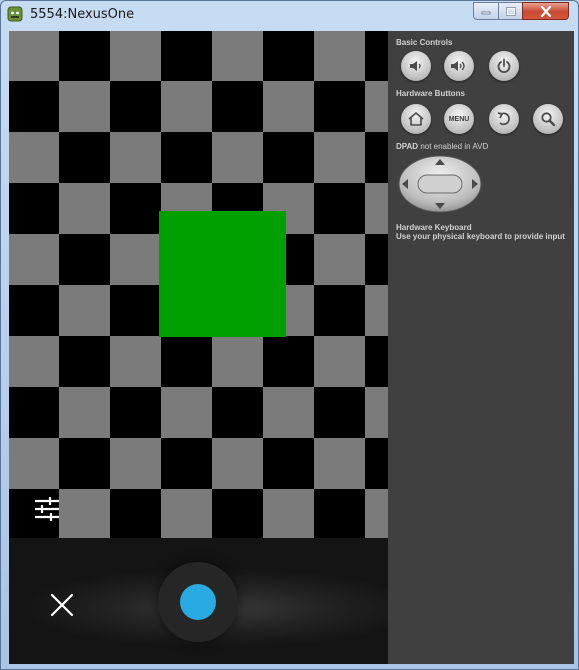 The image size is (579, 670). I want to click on volume-up-button, so click(459, 66).